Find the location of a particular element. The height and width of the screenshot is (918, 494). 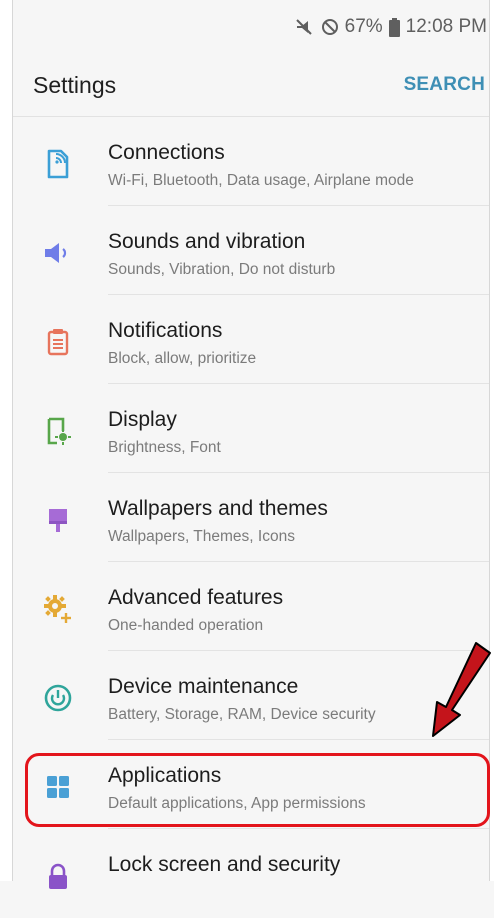

frame-right-edge is located at coordinates (491, 440).